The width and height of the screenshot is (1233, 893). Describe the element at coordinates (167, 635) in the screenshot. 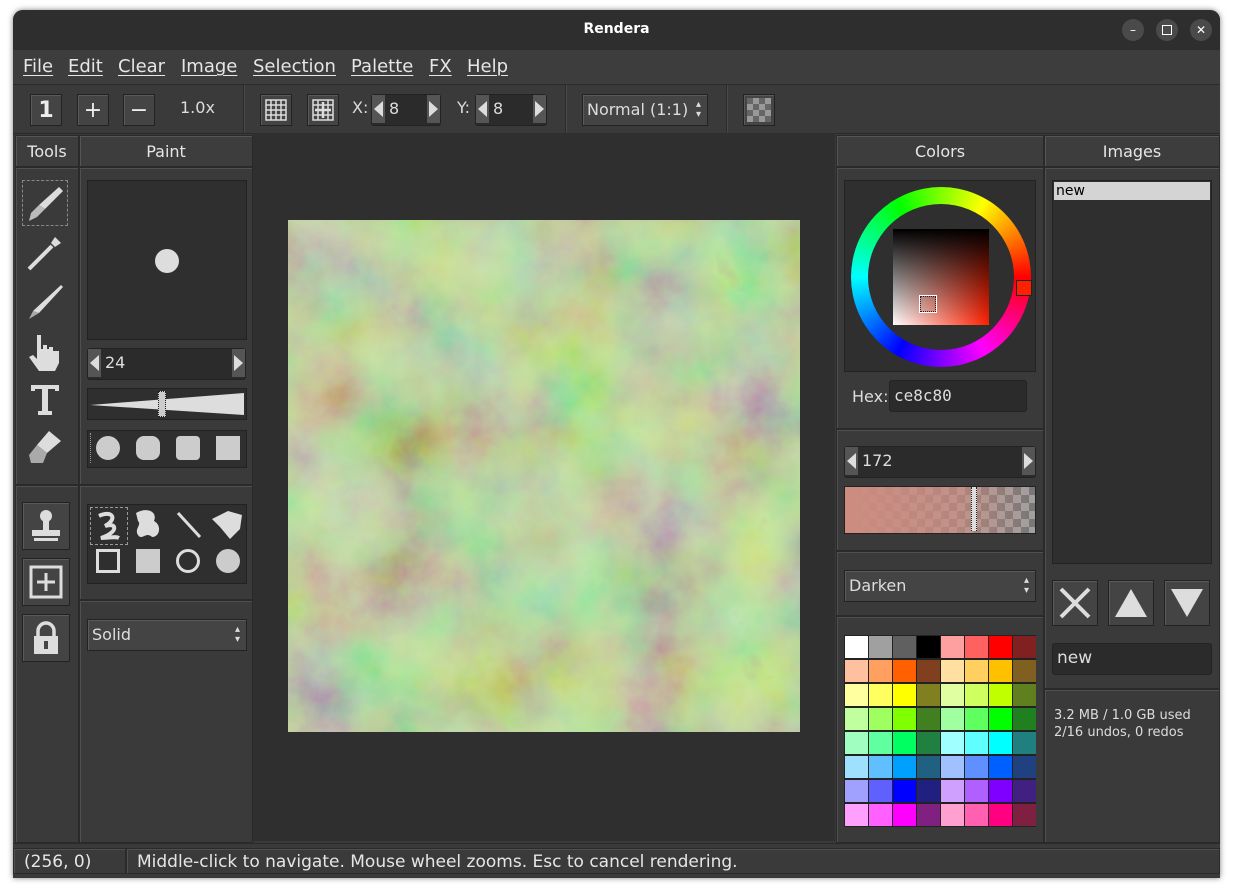

I see `paint-mode-select: Solid ▴ ▾` at that location.